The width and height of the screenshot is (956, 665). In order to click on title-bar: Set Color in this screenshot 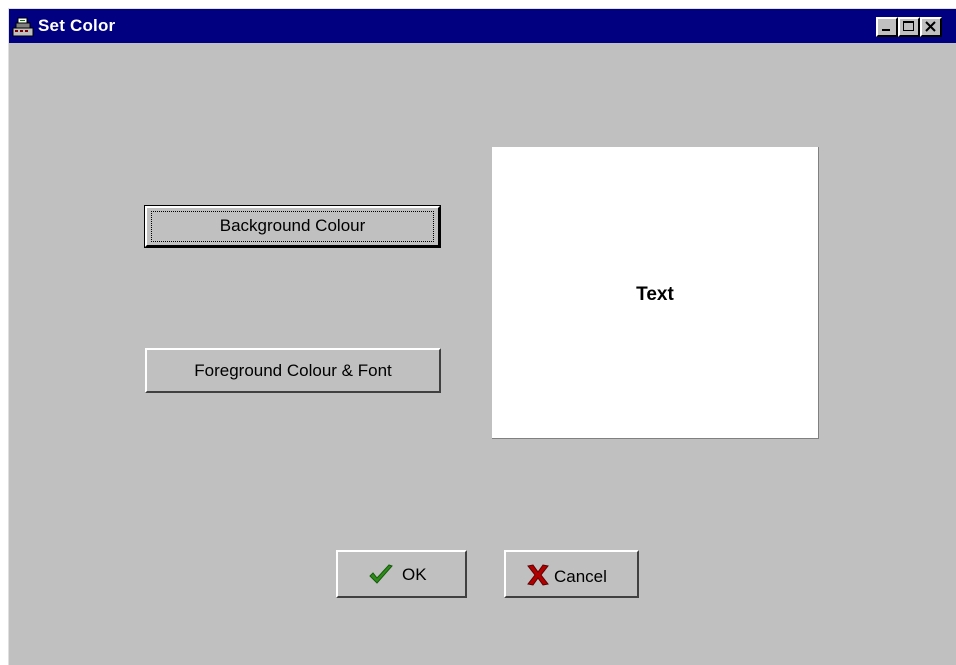, I will do `click(482, 26)`.